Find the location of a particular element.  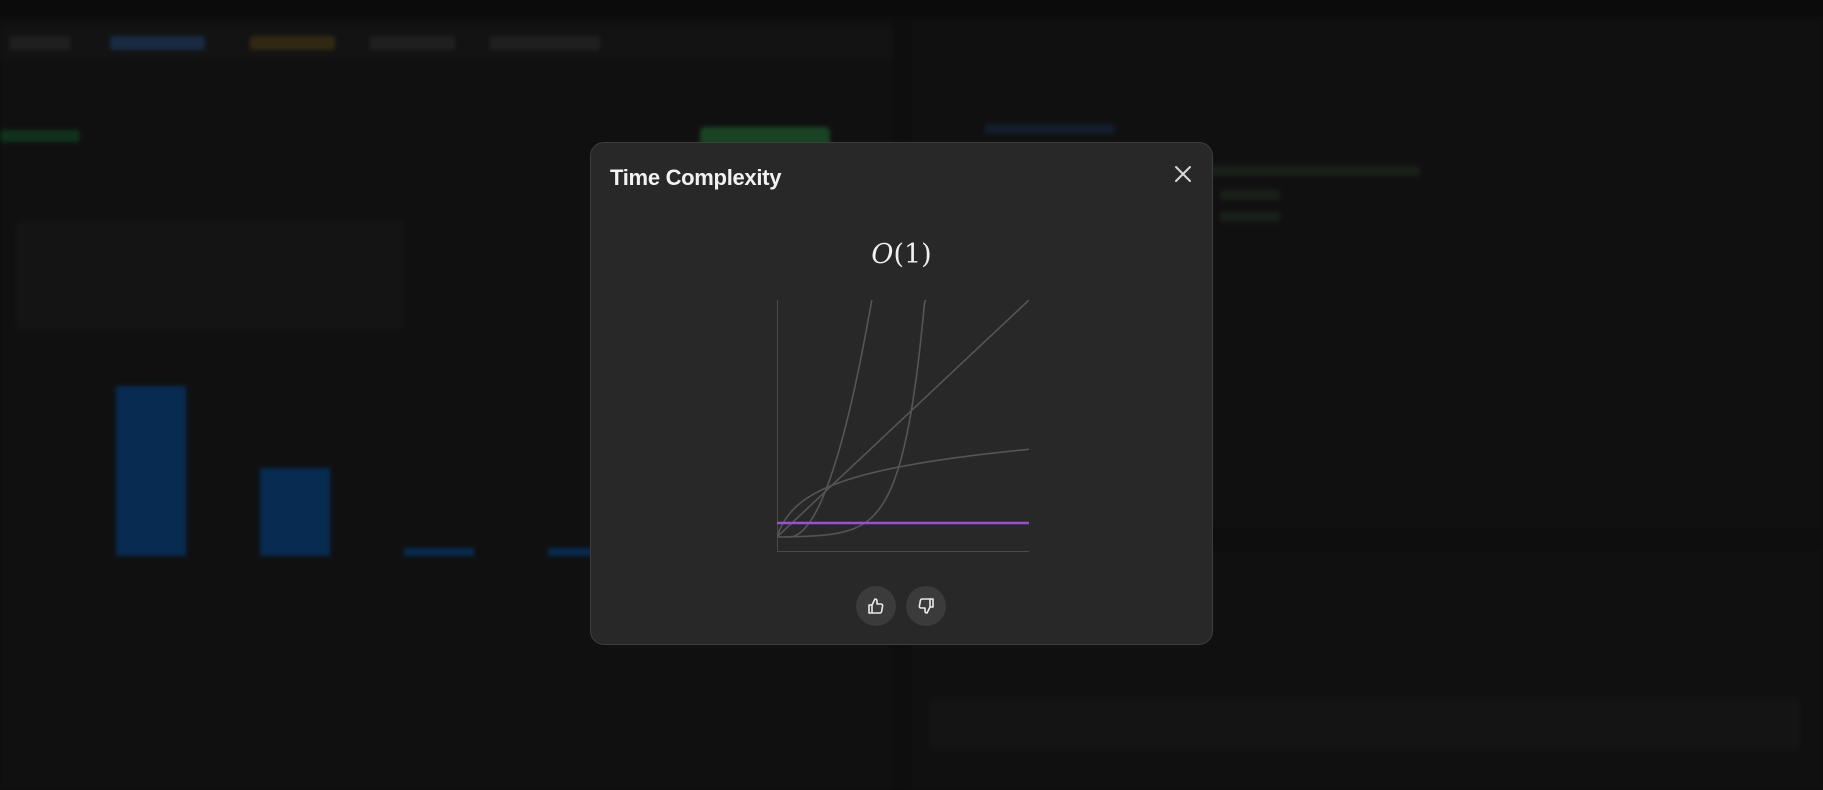

linear-curve is located at coordinates (903, 419).